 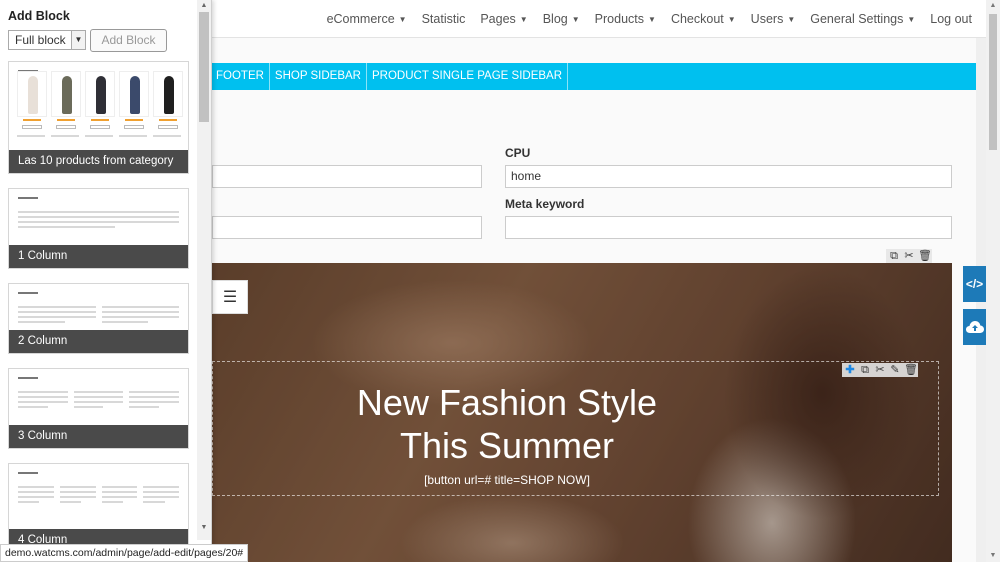 What do you see at coordinates (347, 176) in the screenshot?
I see `title-field` at bounding box center [347, 176].